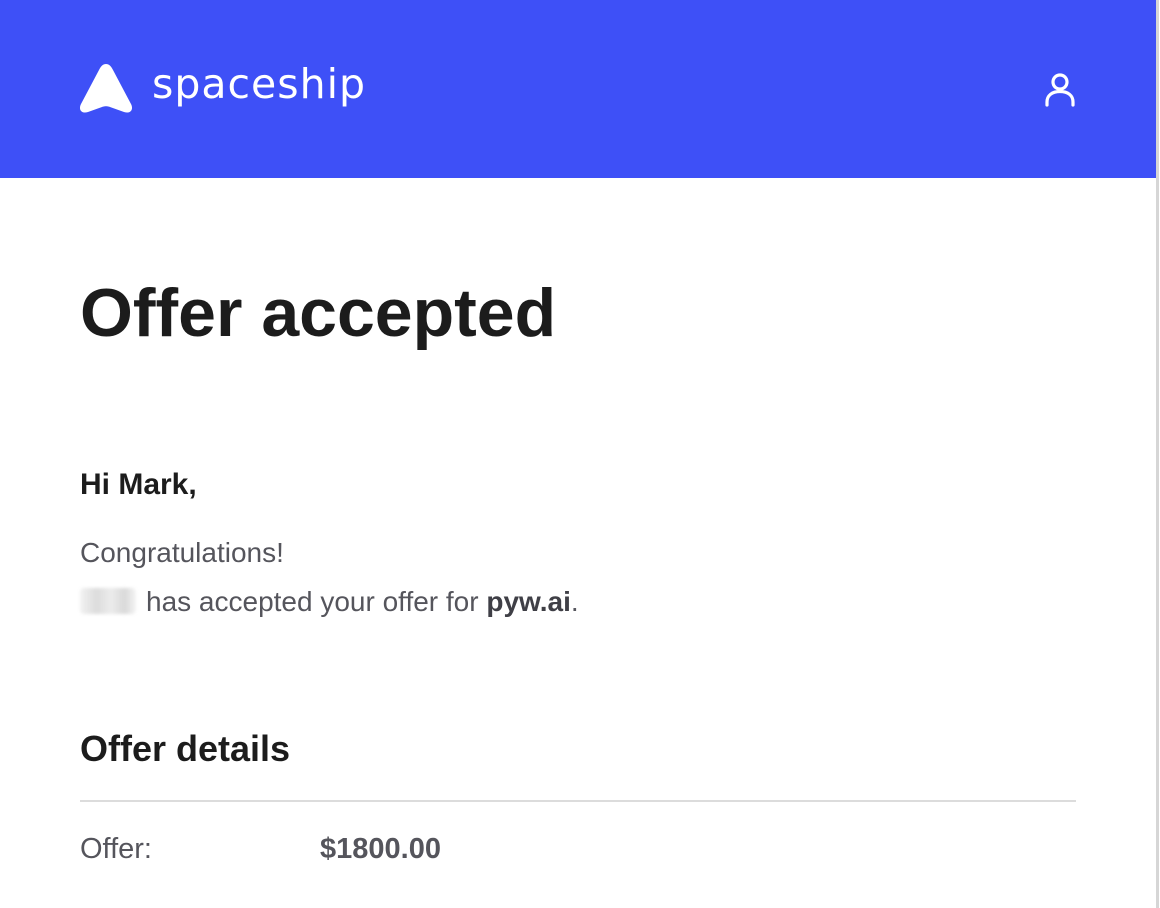  I want to click on greeting: Hi Mark,, so click(138, 484).